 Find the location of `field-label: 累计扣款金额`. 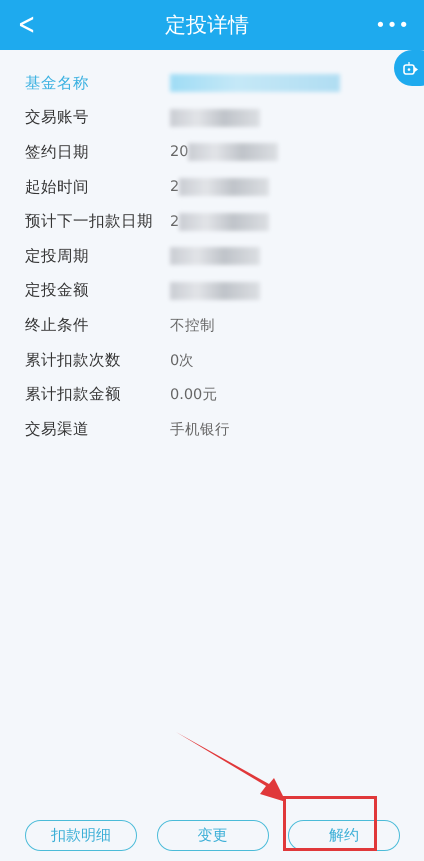

field-label: 累计扣款金额 is located at coordinates (73, 395).